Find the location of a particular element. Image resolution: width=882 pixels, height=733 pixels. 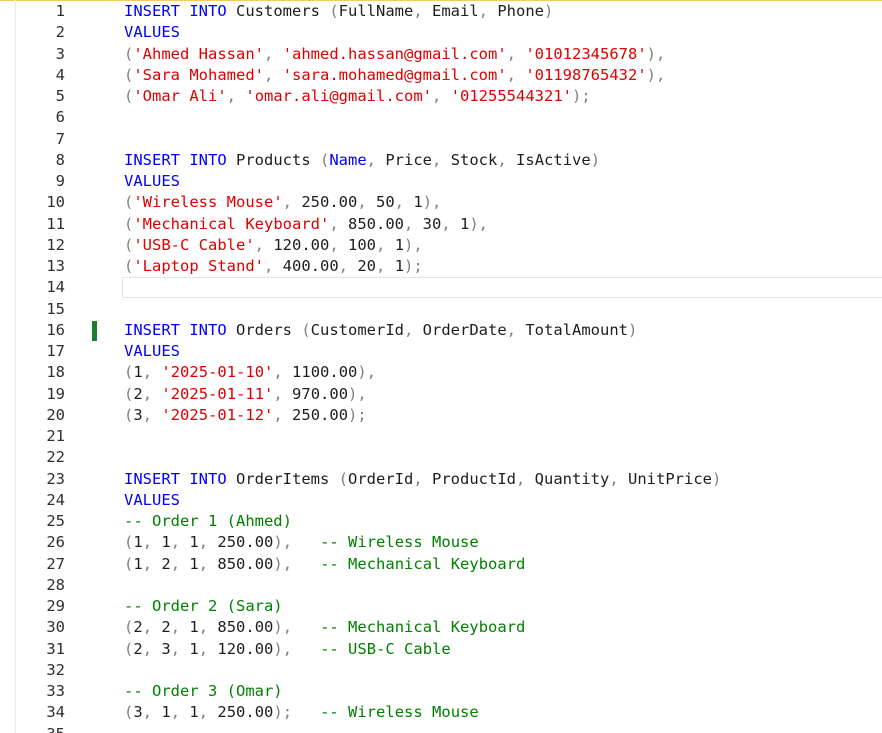

code-line: 10 ('Wireless Mouse', 250.00, 50, 1), is located at coordinates (441, 202).